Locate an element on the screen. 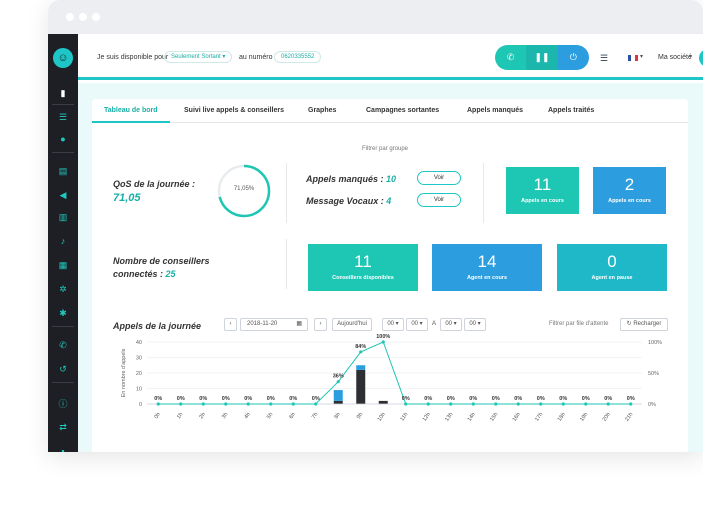 This screenshot has width=703, height=509. rate-point-label: 36% is located at coordinates (338, 377).